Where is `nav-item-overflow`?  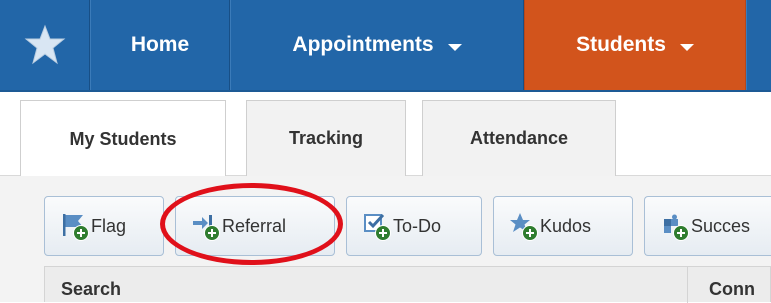 nav-item-overflow is located at coordinates (758, 45).